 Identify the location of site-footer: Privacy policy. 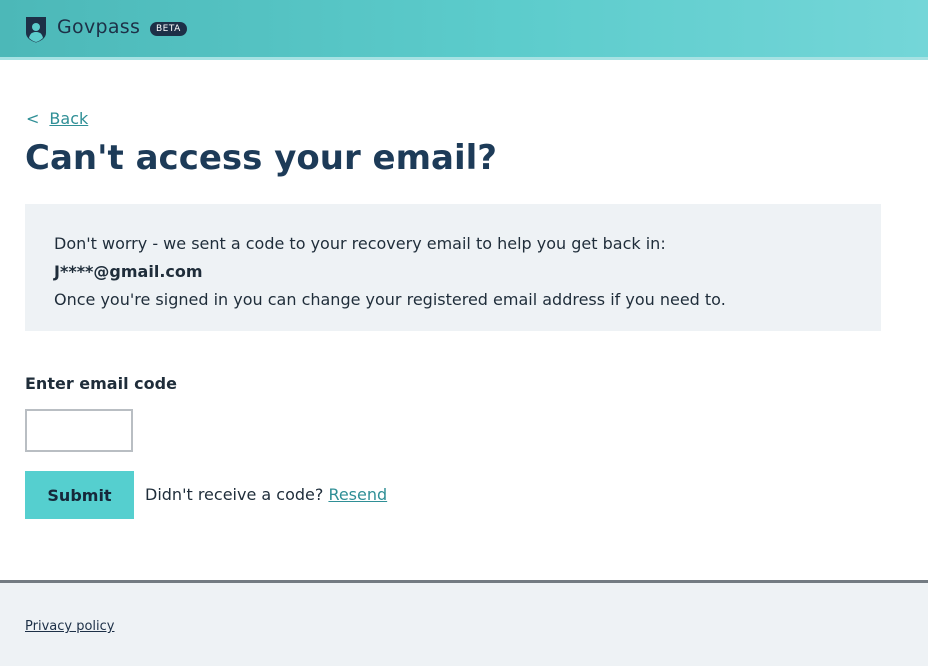
(464, 623).